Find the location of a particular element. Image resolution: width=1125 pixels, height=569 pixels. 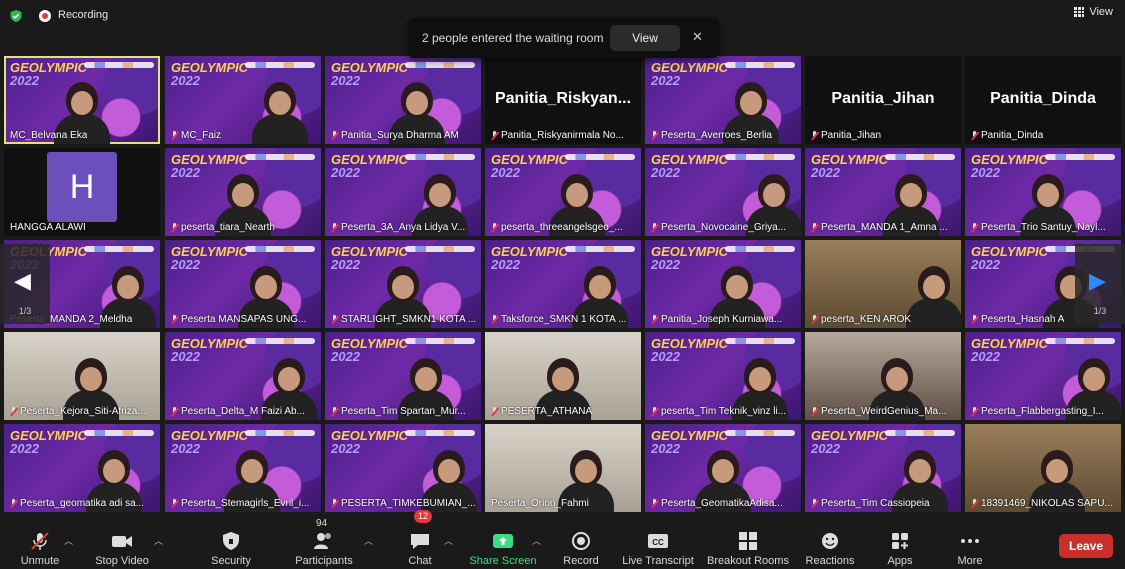

participant-name: Peserta_Averroes_Berlia is located at coordinates (716, 135).